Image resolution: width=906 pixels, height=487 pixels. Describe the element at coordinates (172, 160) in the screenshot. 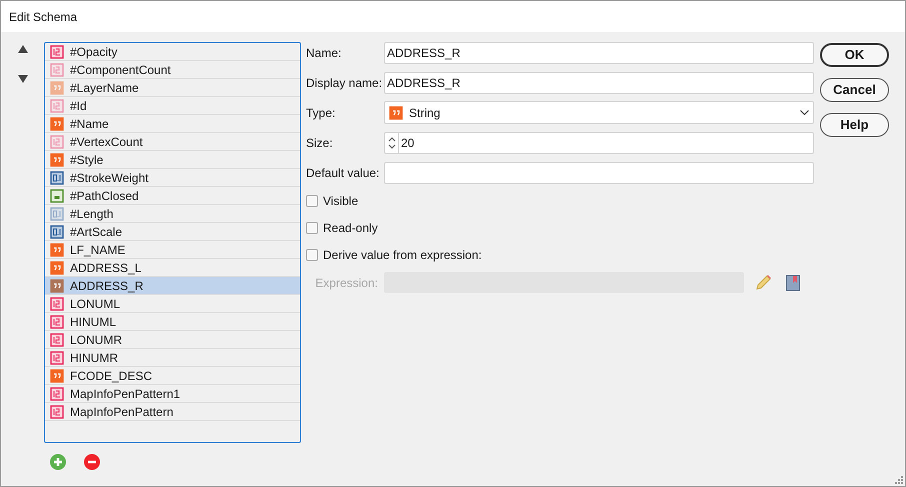

I see `field-list-item: #Style` at that location.